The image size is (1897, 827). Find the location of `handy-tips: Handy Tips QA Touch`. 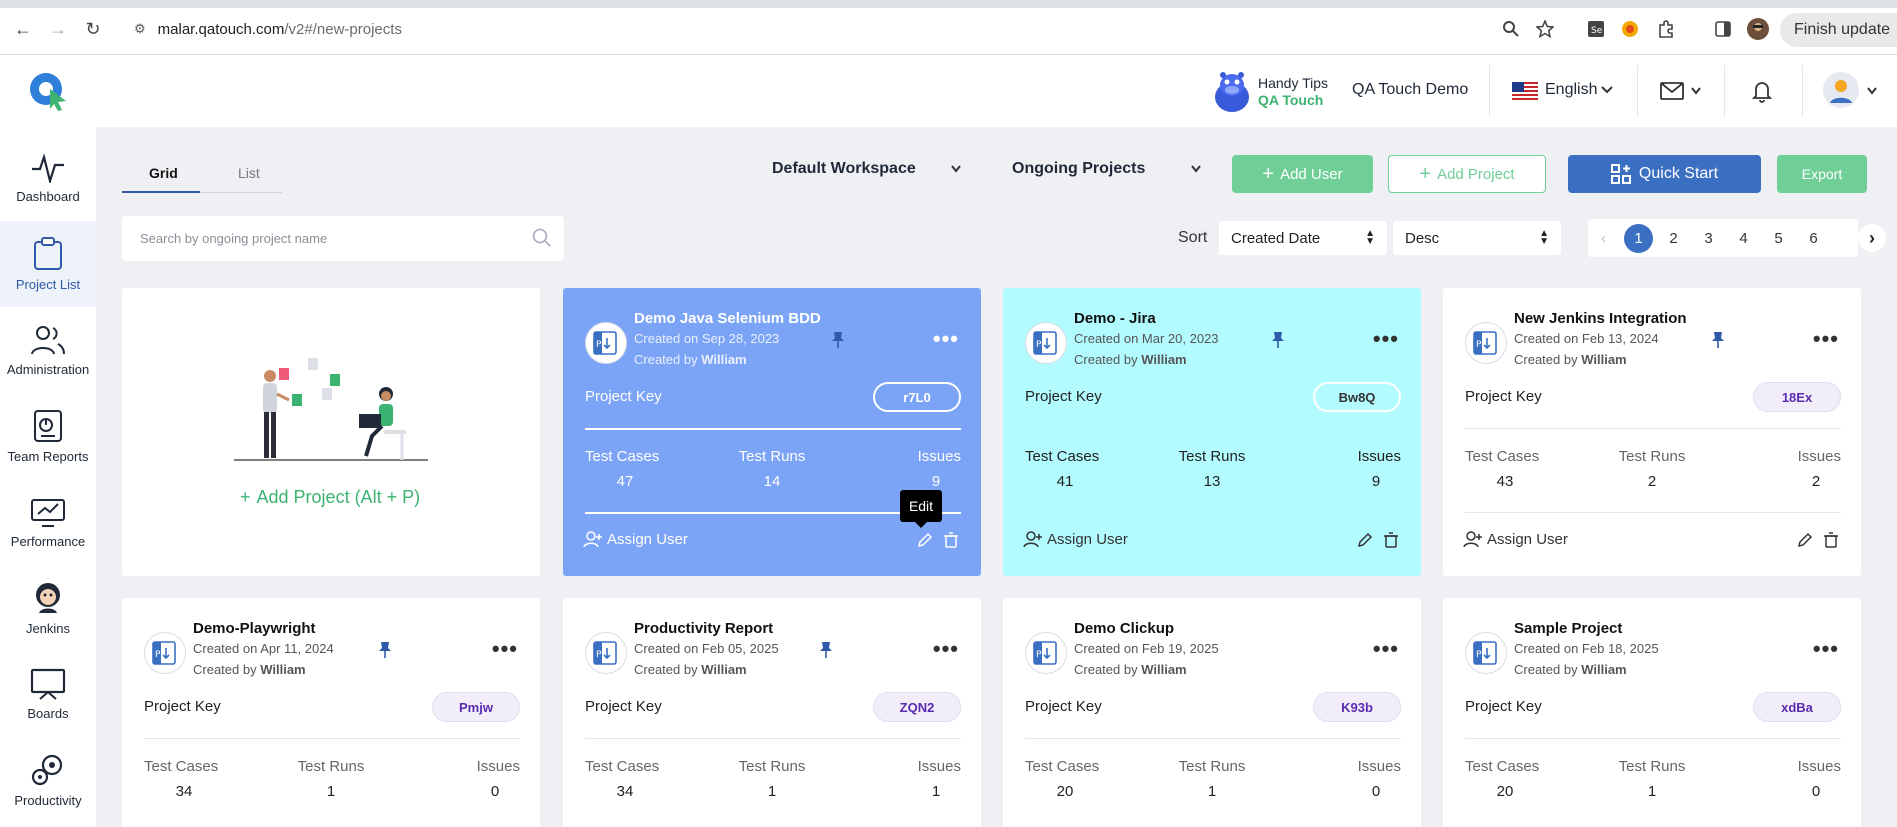

handy-tips: Handy Tips QA Touch is located at coordinates (1270, 92).